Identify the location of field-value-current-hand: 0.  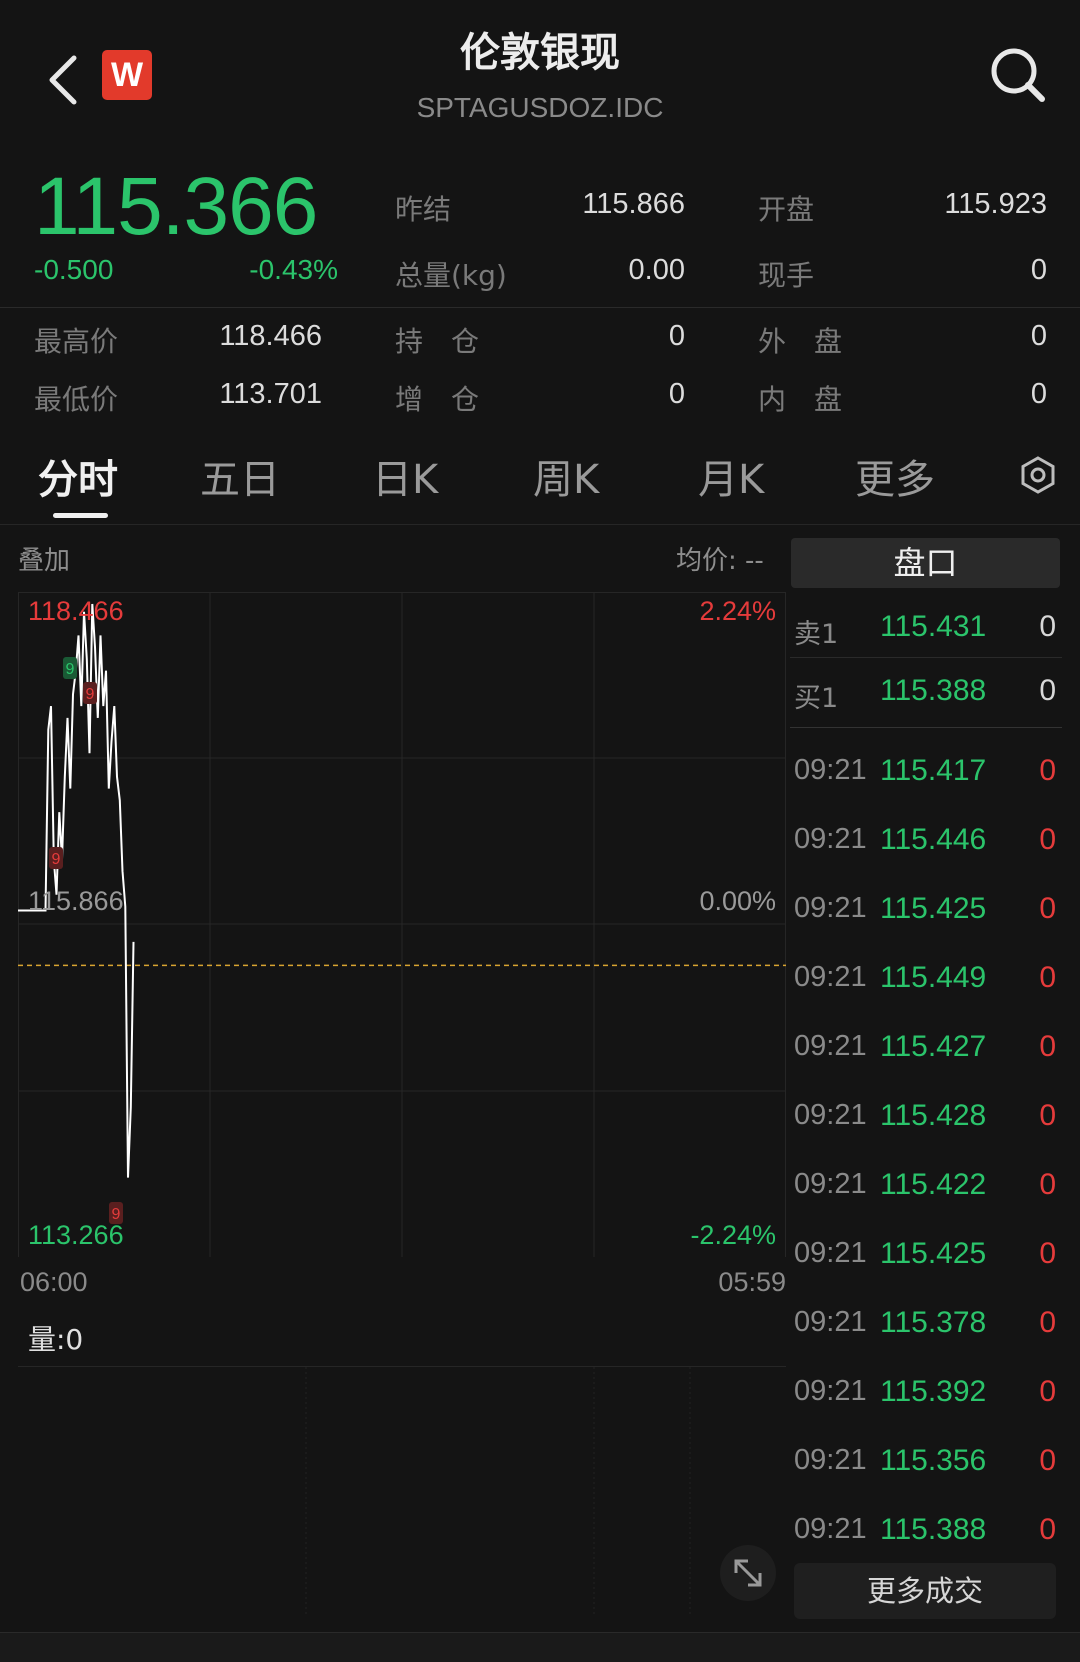
(1038, 270).